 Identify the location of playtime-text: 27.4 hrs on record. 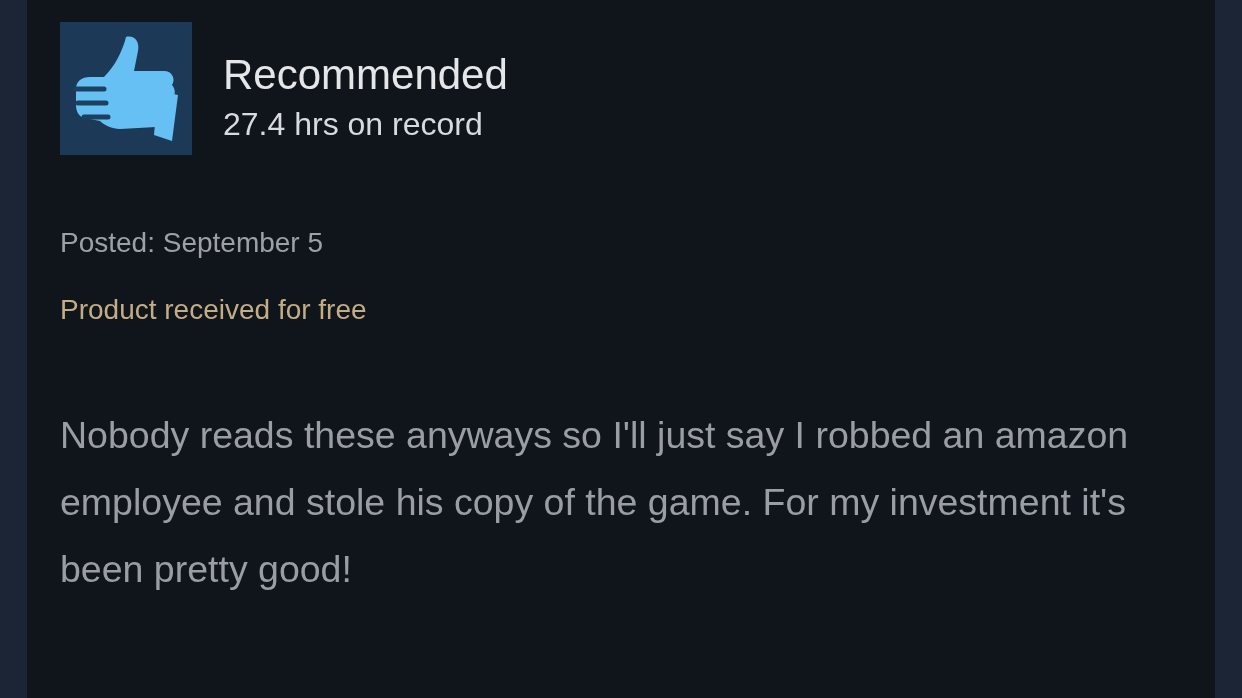
(353, 124).